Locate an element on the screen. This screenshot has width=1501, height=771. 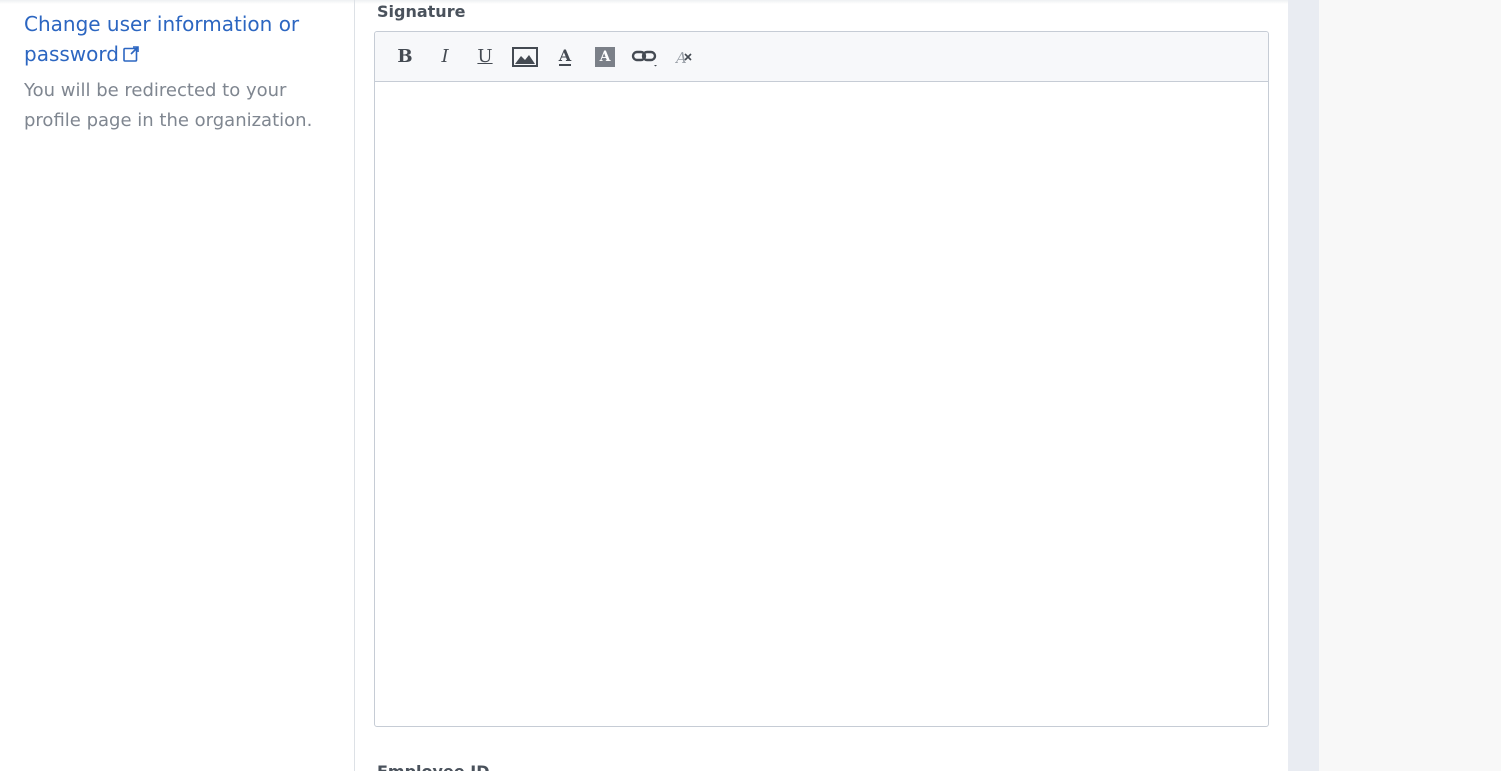
clear-format-icon: A is located at coordinates (685, 57).